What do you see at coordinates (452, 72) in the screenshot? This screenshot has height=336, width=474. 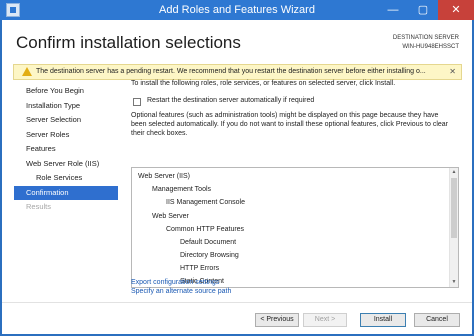 I see `warning-close-button: ✕` at bounding box center [452, 72].